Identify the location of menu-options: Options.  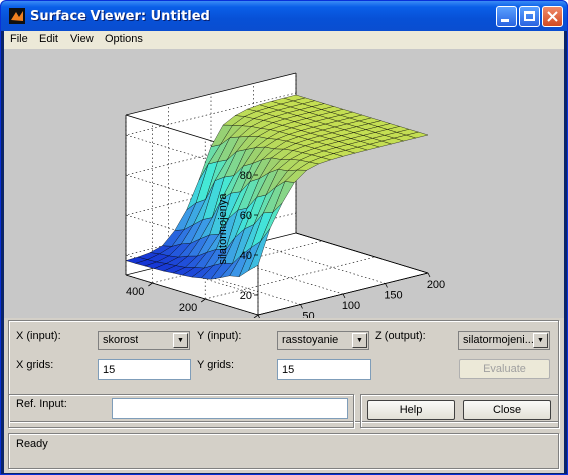
(124, 39).